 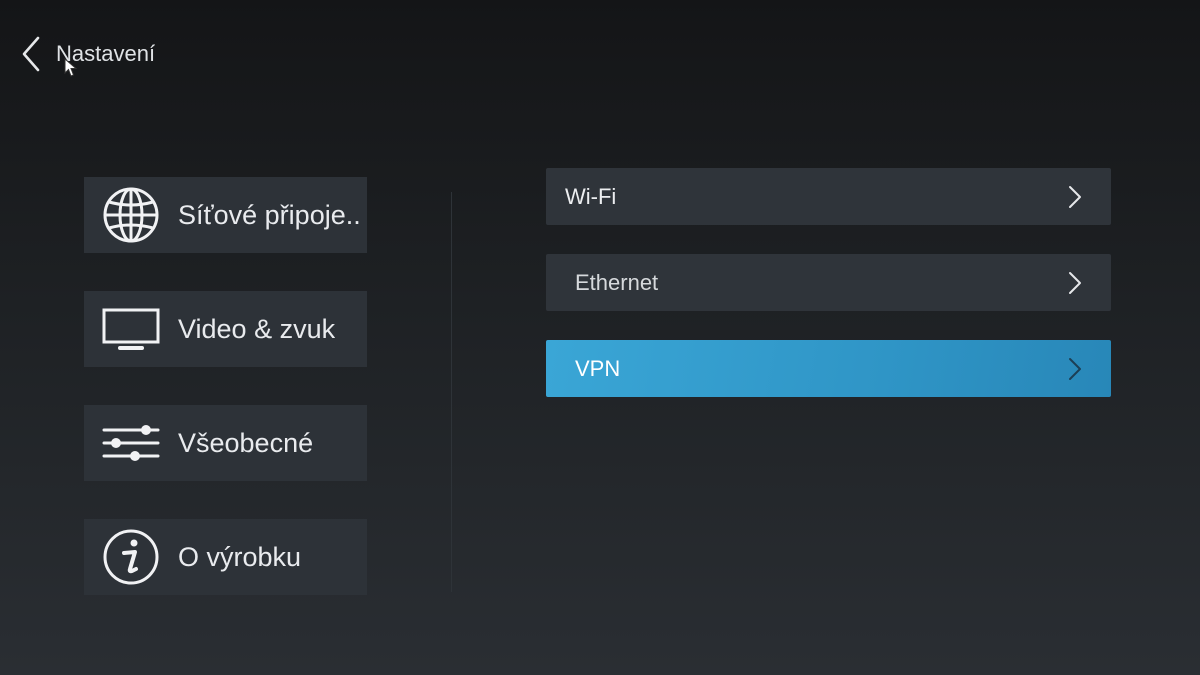 What do you see at coordinates (131, 443) in the screenshot?
I see `sliders-icon` at bounding box center [131, 443].